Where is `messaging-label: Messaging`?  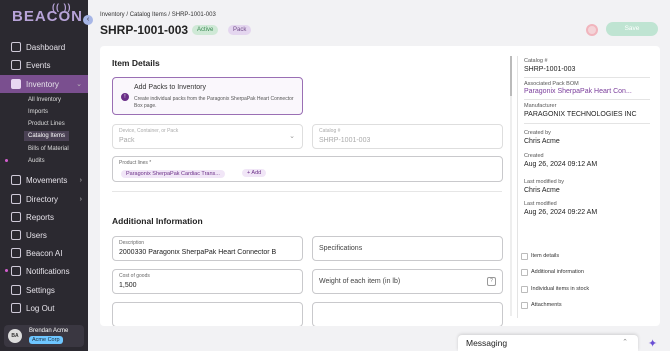
messaging-label: Messaging is located at coordinates (487, 343).